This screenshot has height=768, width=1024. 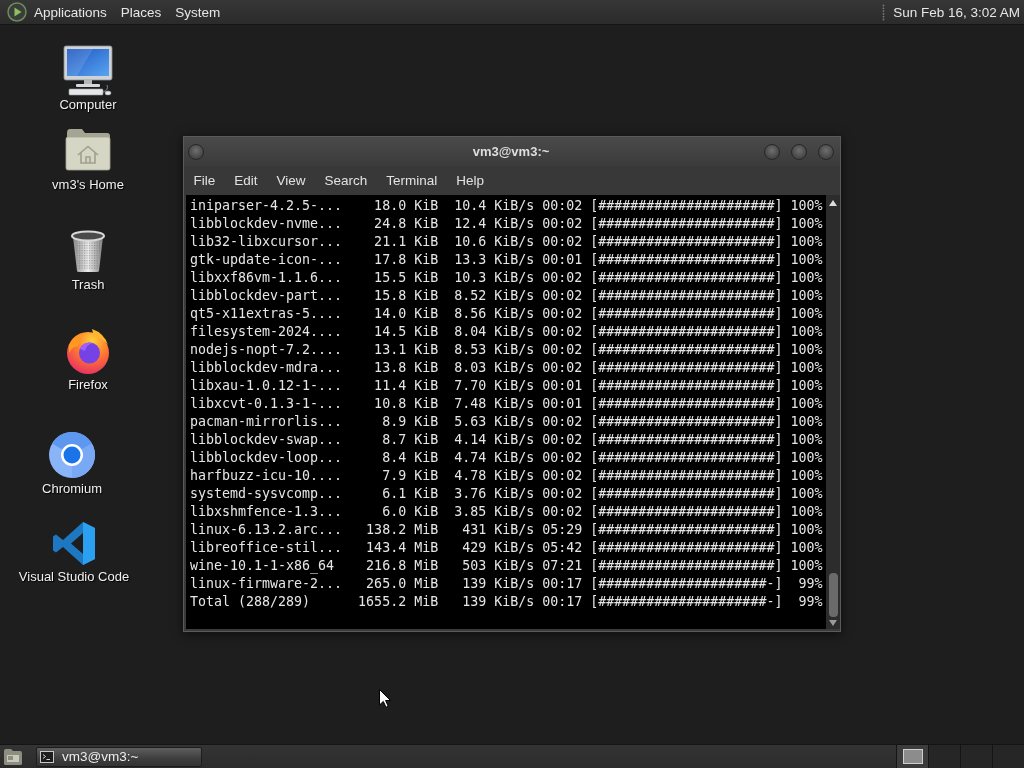 I want to click on mouse-pointer-icon, so click(x=385, y=698).